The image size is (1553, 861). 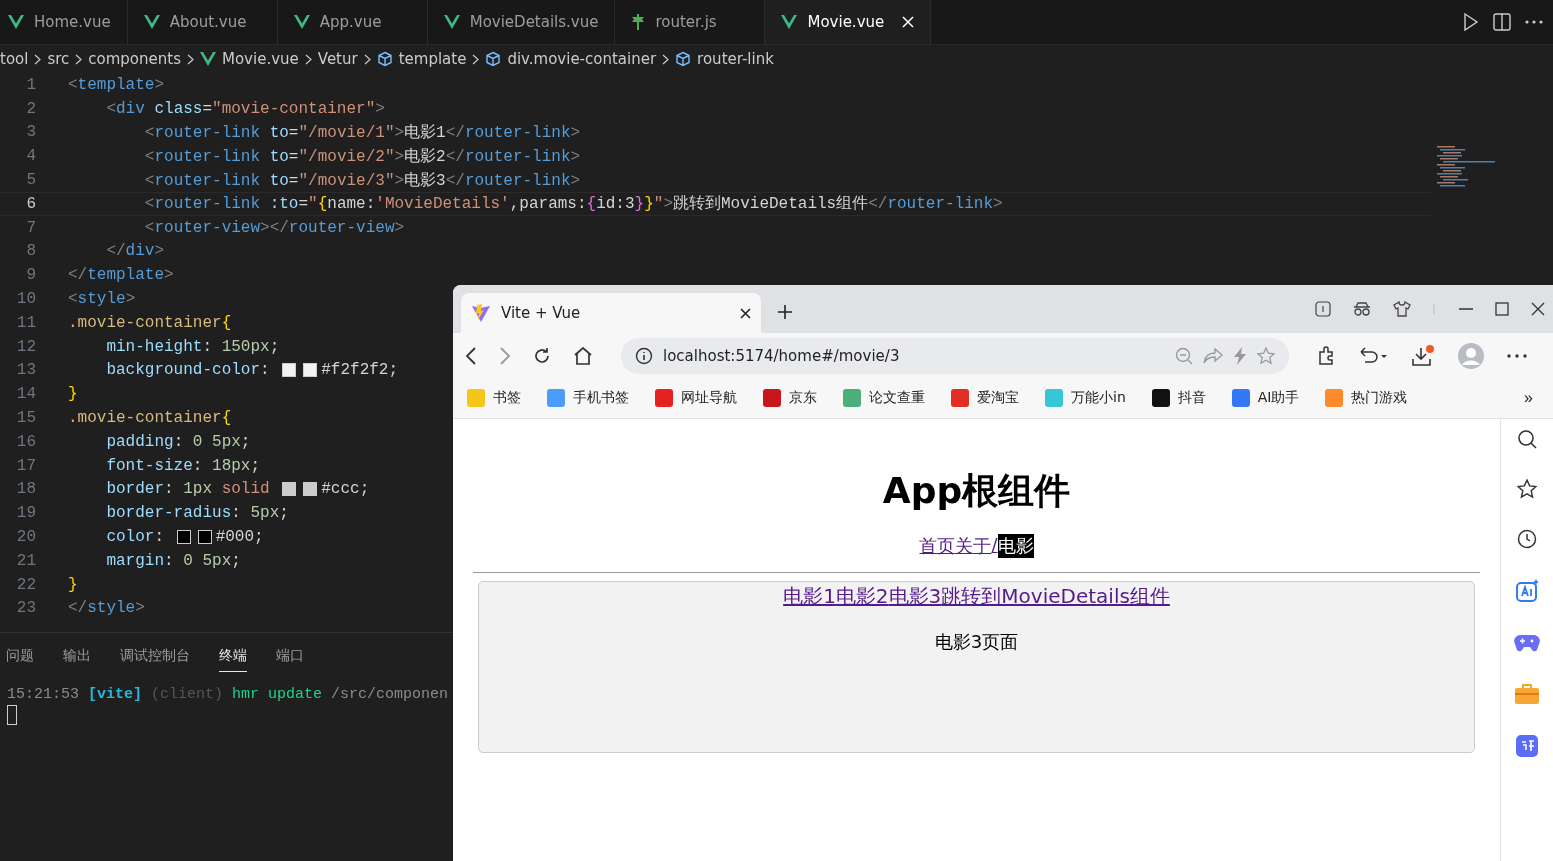 What do you see at coordinates (471, 355) in the screenshot?
I see `back-icon` at bounding box center [471, 355].